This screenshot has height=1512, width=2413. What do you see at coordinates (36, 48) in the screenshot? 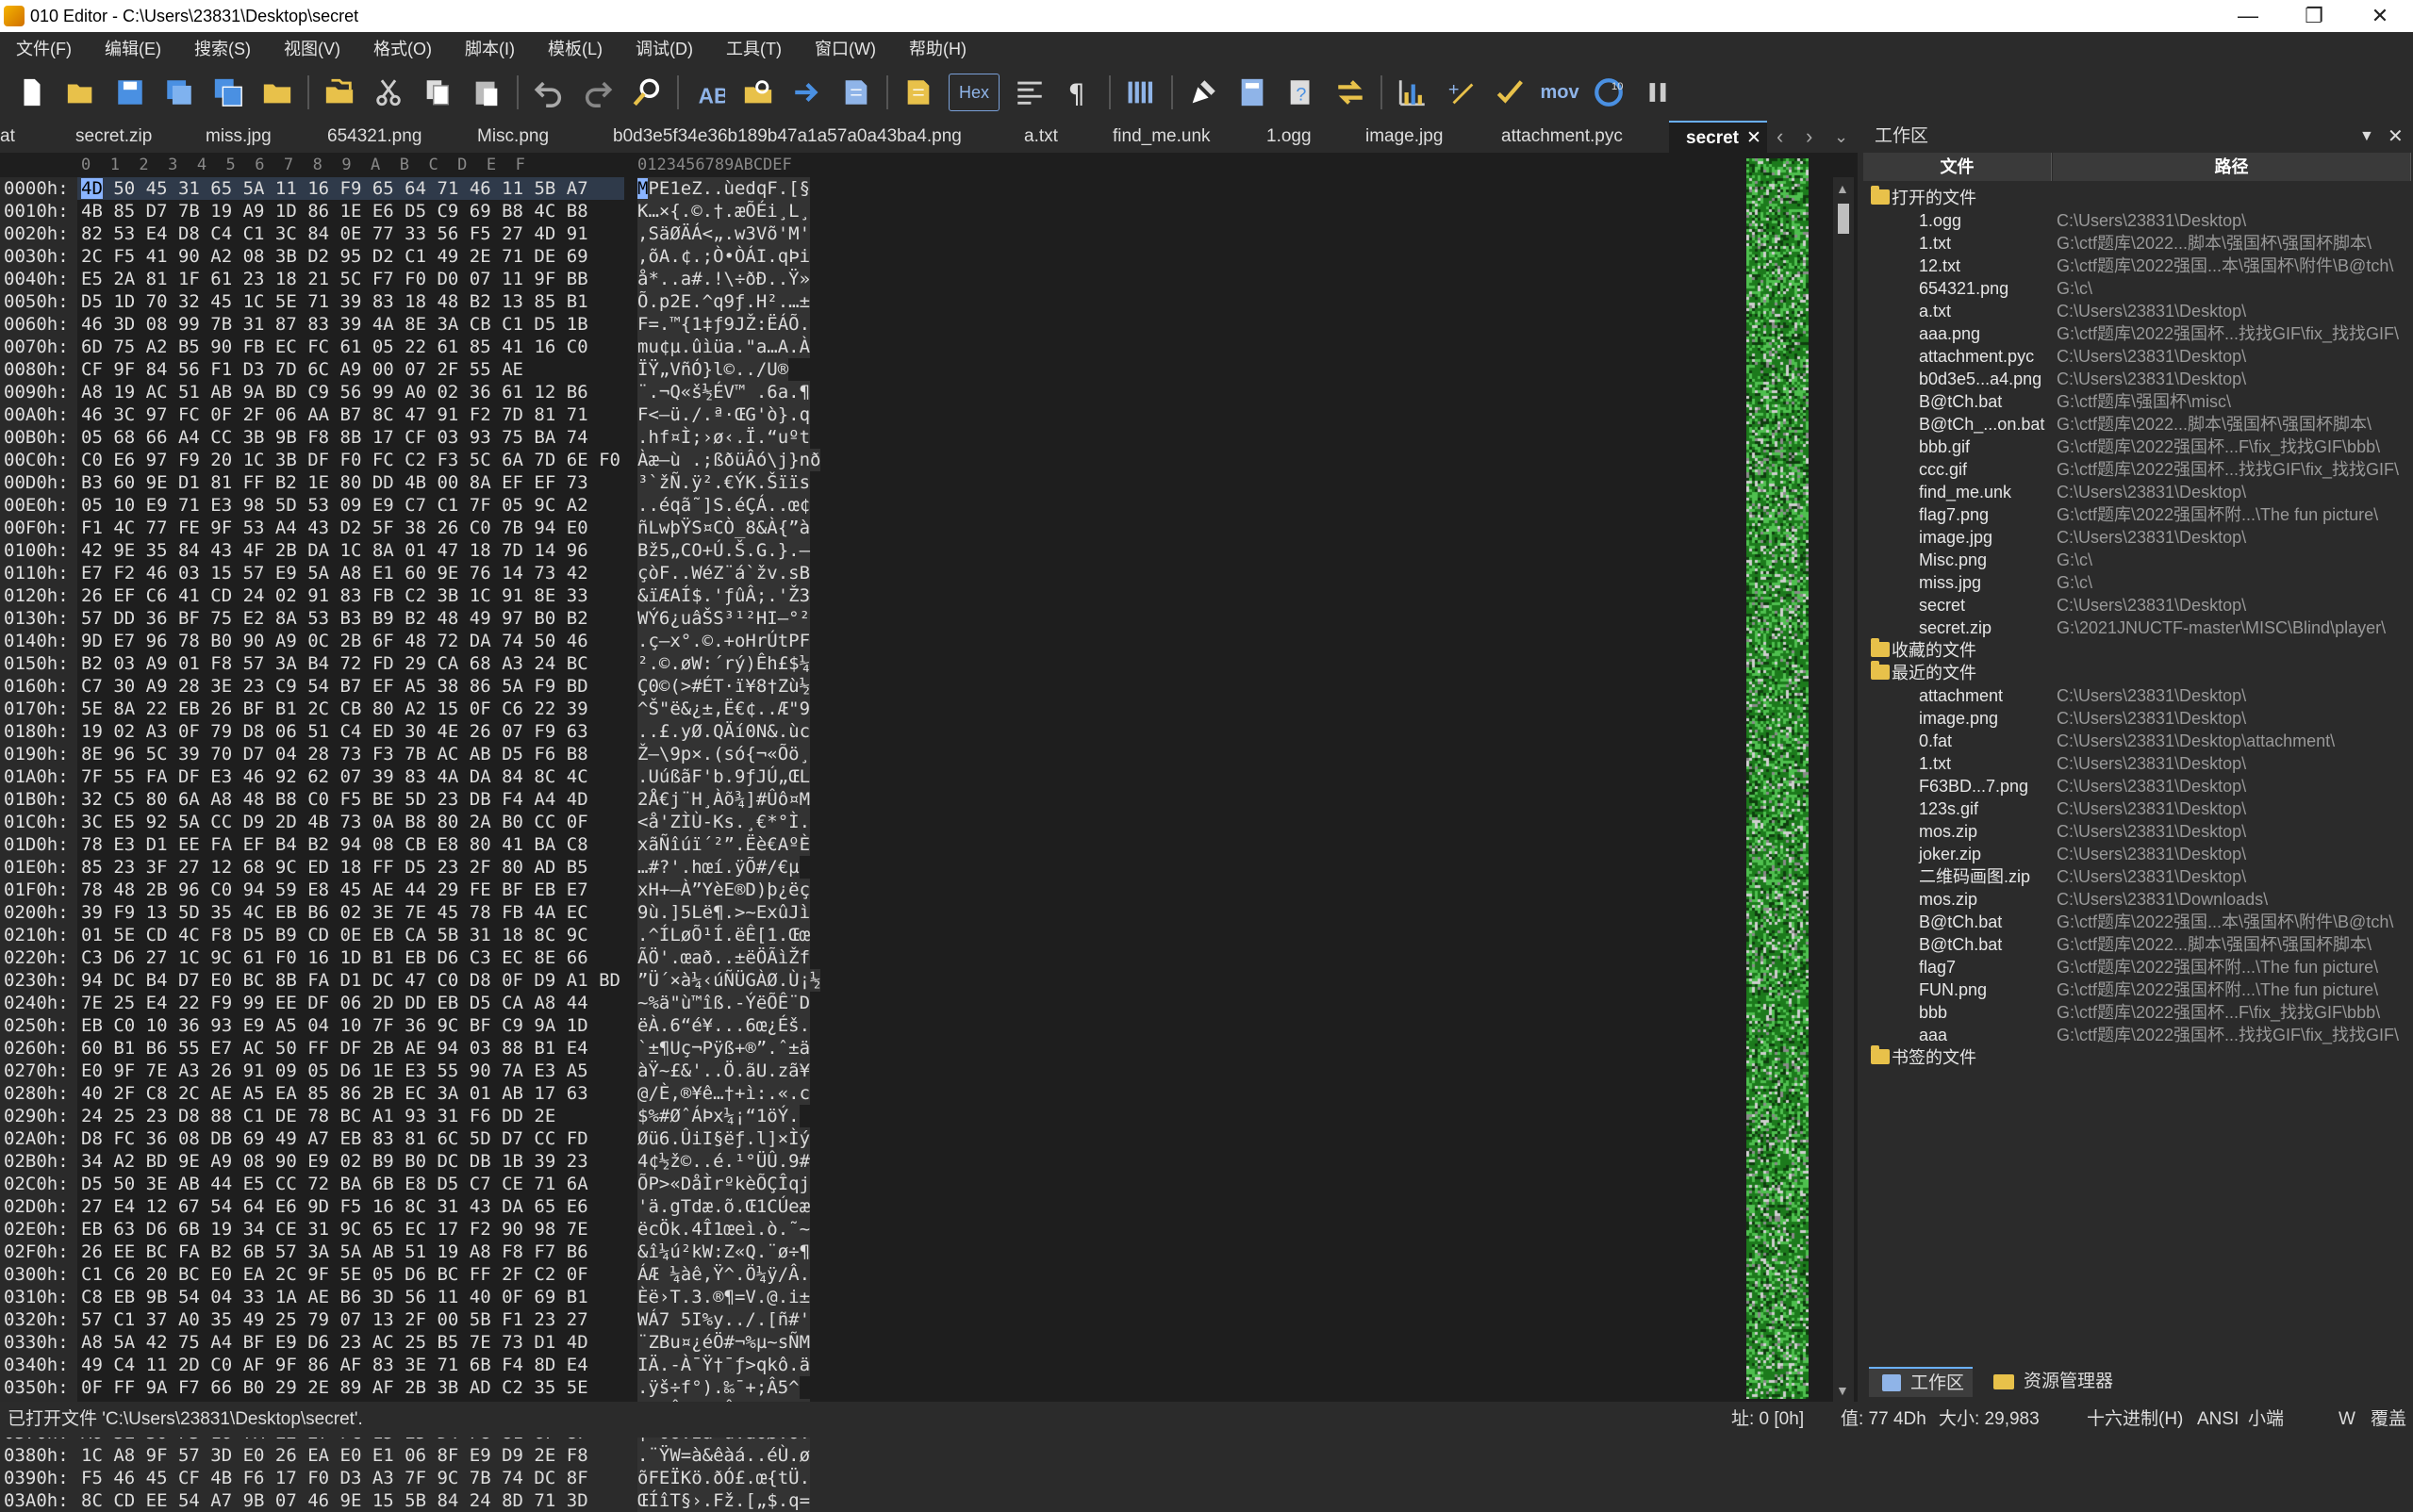
I see `menu-item: 文件(F)` at bounding box center [36, 48].